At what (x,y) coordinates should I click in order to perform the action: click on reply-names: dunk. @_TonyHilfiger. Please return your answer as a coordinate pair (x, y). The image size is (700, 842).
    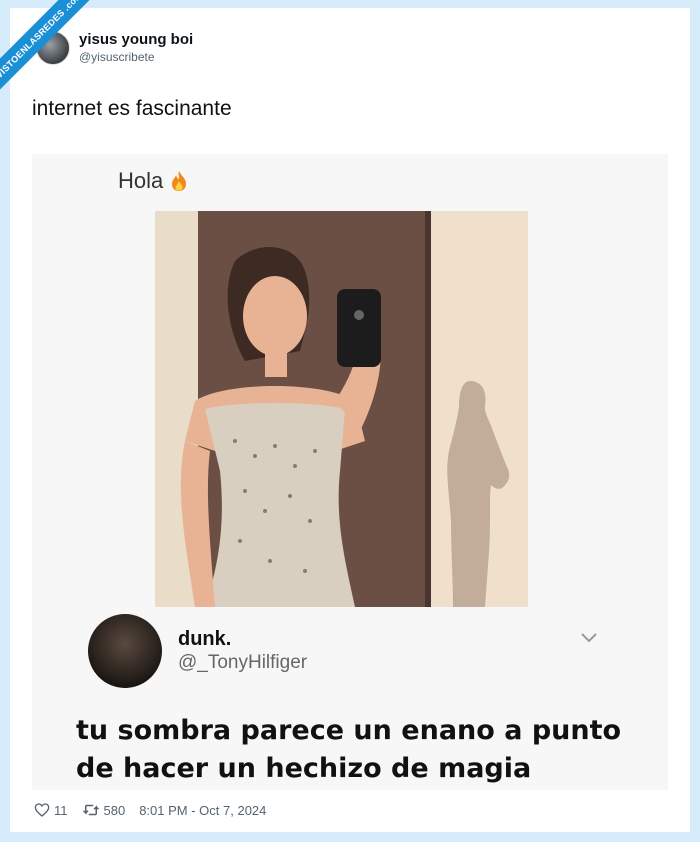
    Looking at the image, I should click on (242, 651).